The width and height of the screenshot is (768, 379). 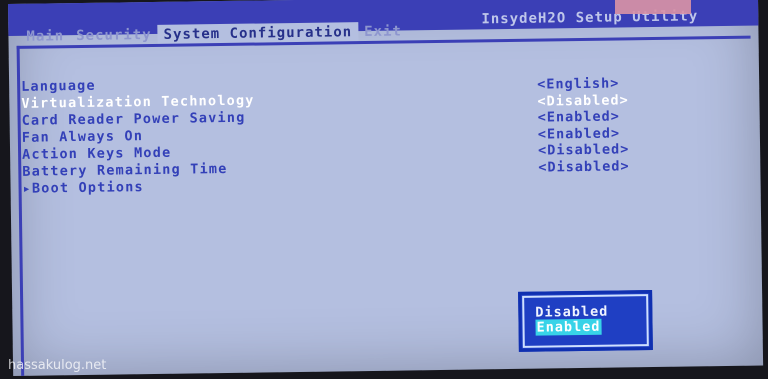 What do you see at coordinates (584, 150) in the screenshot?
I see `value-action-keys-mode: <Disabled>` at bounding box center [584, 150].